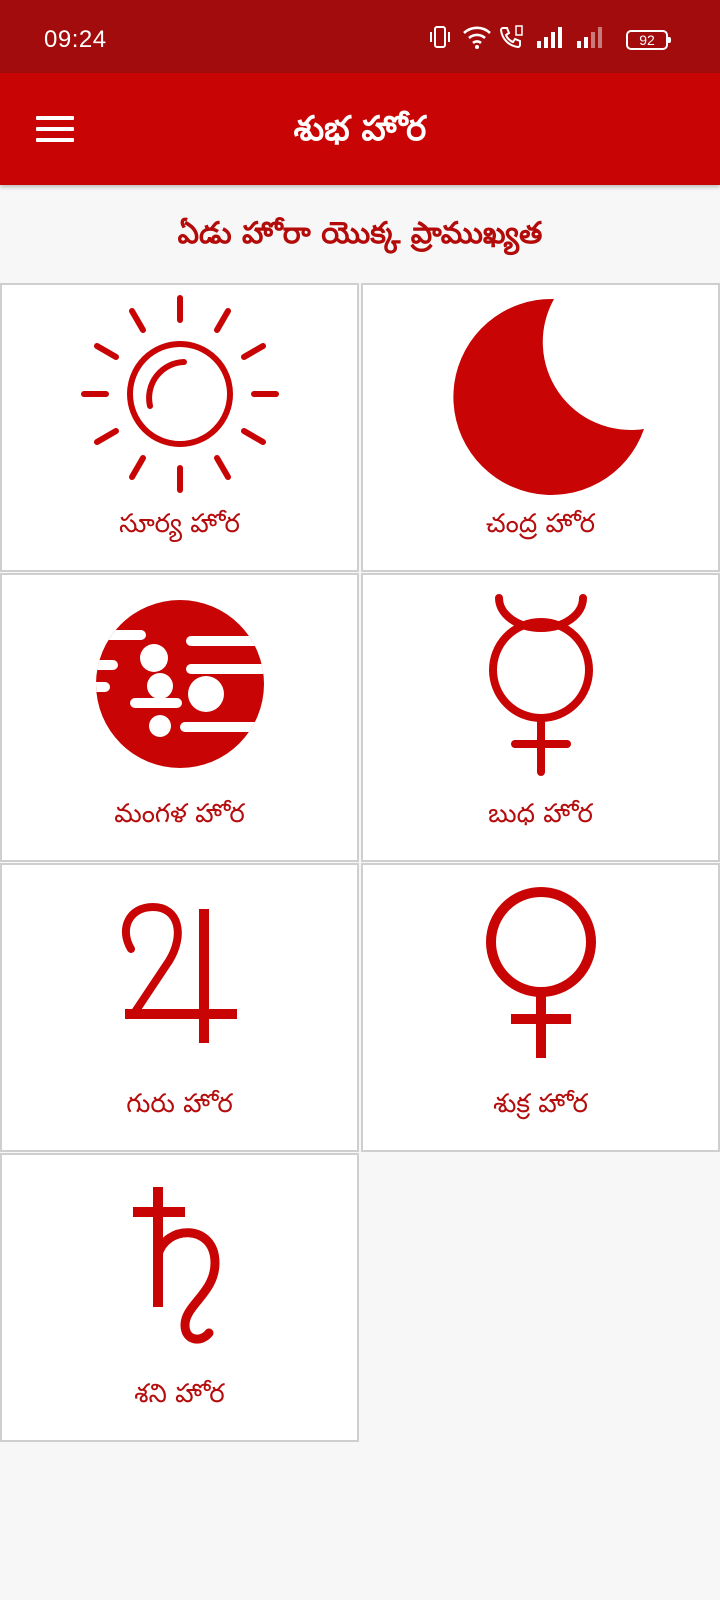 Image resolution: width=720 pixels, height=1600 pixels. What do you see at coordinates (176, 1265) in the screenshot?
I see `saturn-symbol-icon` at bounding box center [176, 1265].